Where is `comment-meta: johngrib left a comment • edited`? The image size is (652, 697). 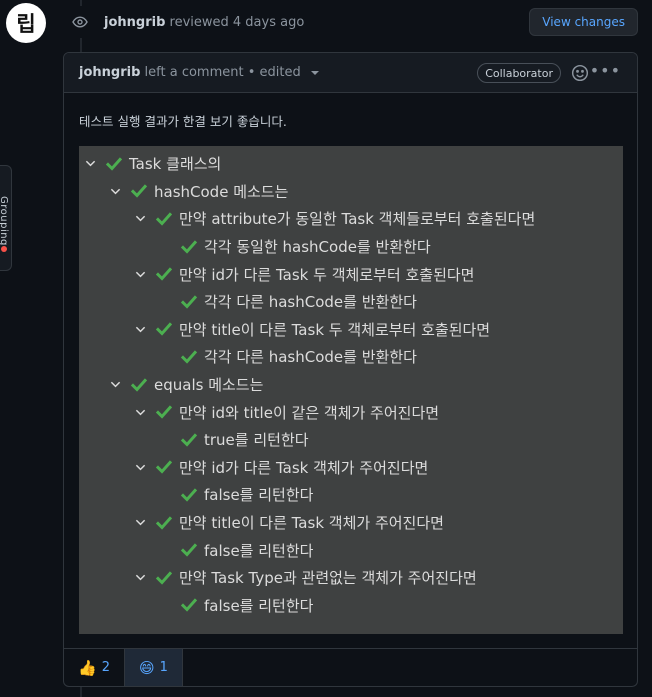
comment-meta: johngrib left a comment • edited is located at coordinates (199, 72).